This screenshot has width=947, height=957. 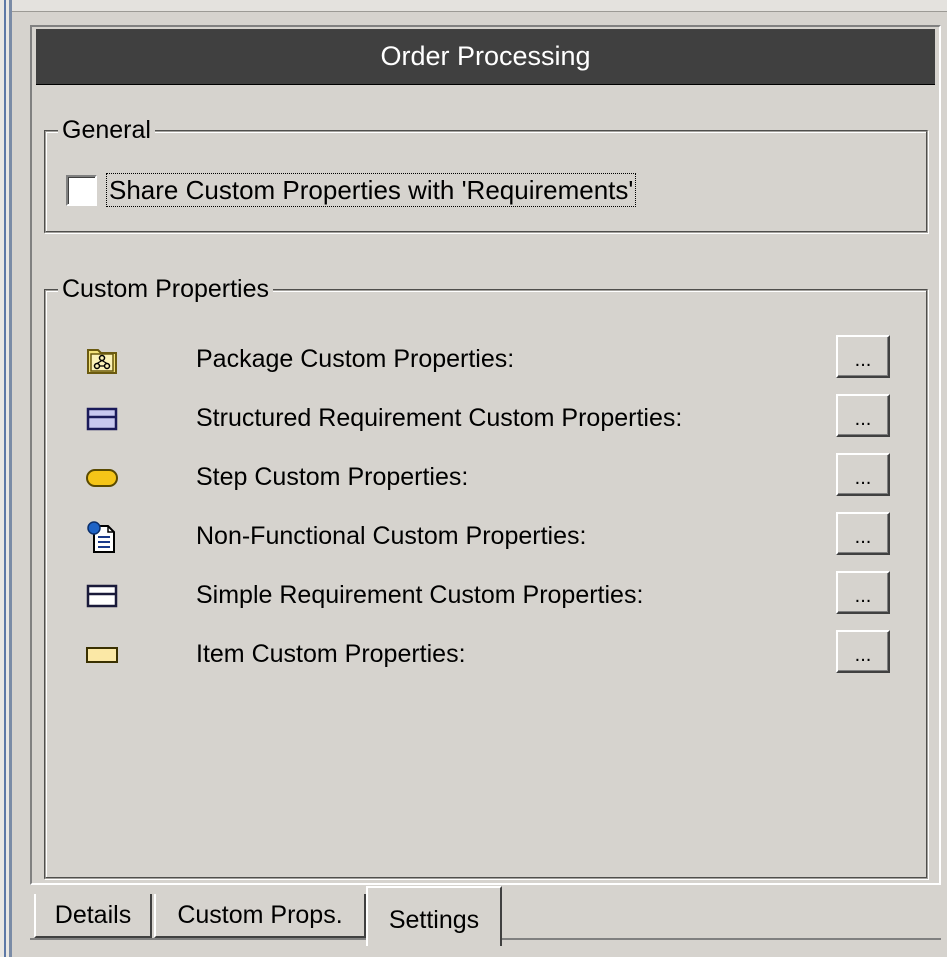 I want to click on simple-requirement-custom-properties-label: Simple Requirement Custom Properties:, so click(x=420, y=595).